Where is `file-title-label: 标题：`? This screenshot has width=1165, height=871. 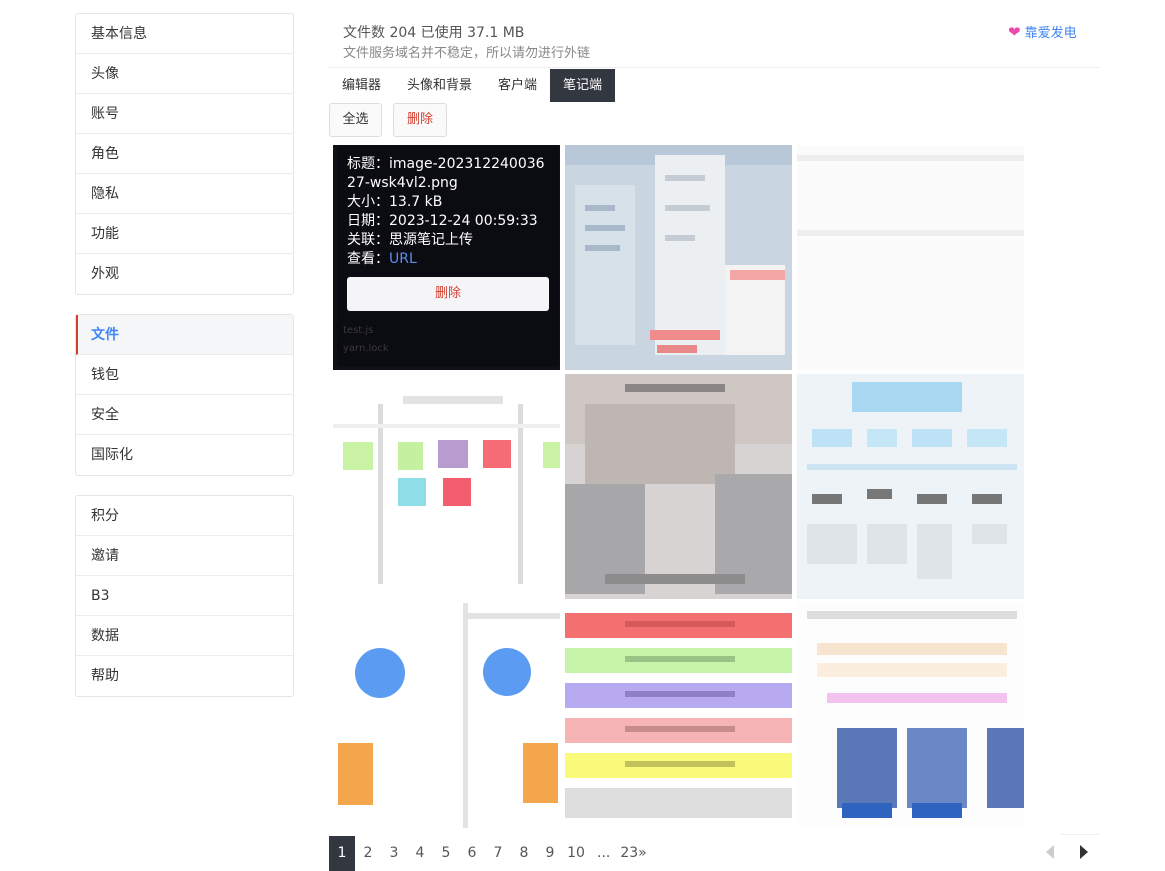 file-title-label: 标题： is located at coordinates (368, 164).